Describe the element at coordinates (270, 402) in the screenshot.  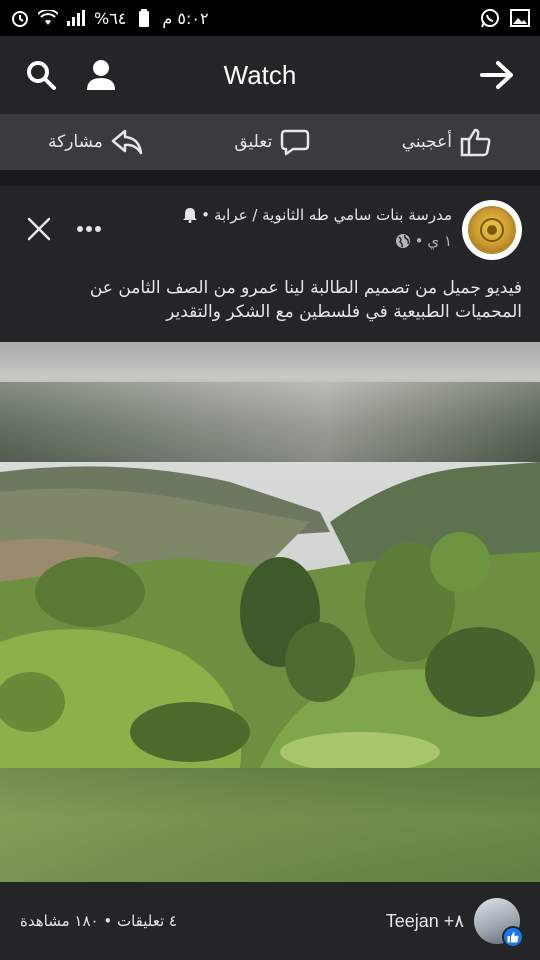
I see `video-blur-top` at that location.